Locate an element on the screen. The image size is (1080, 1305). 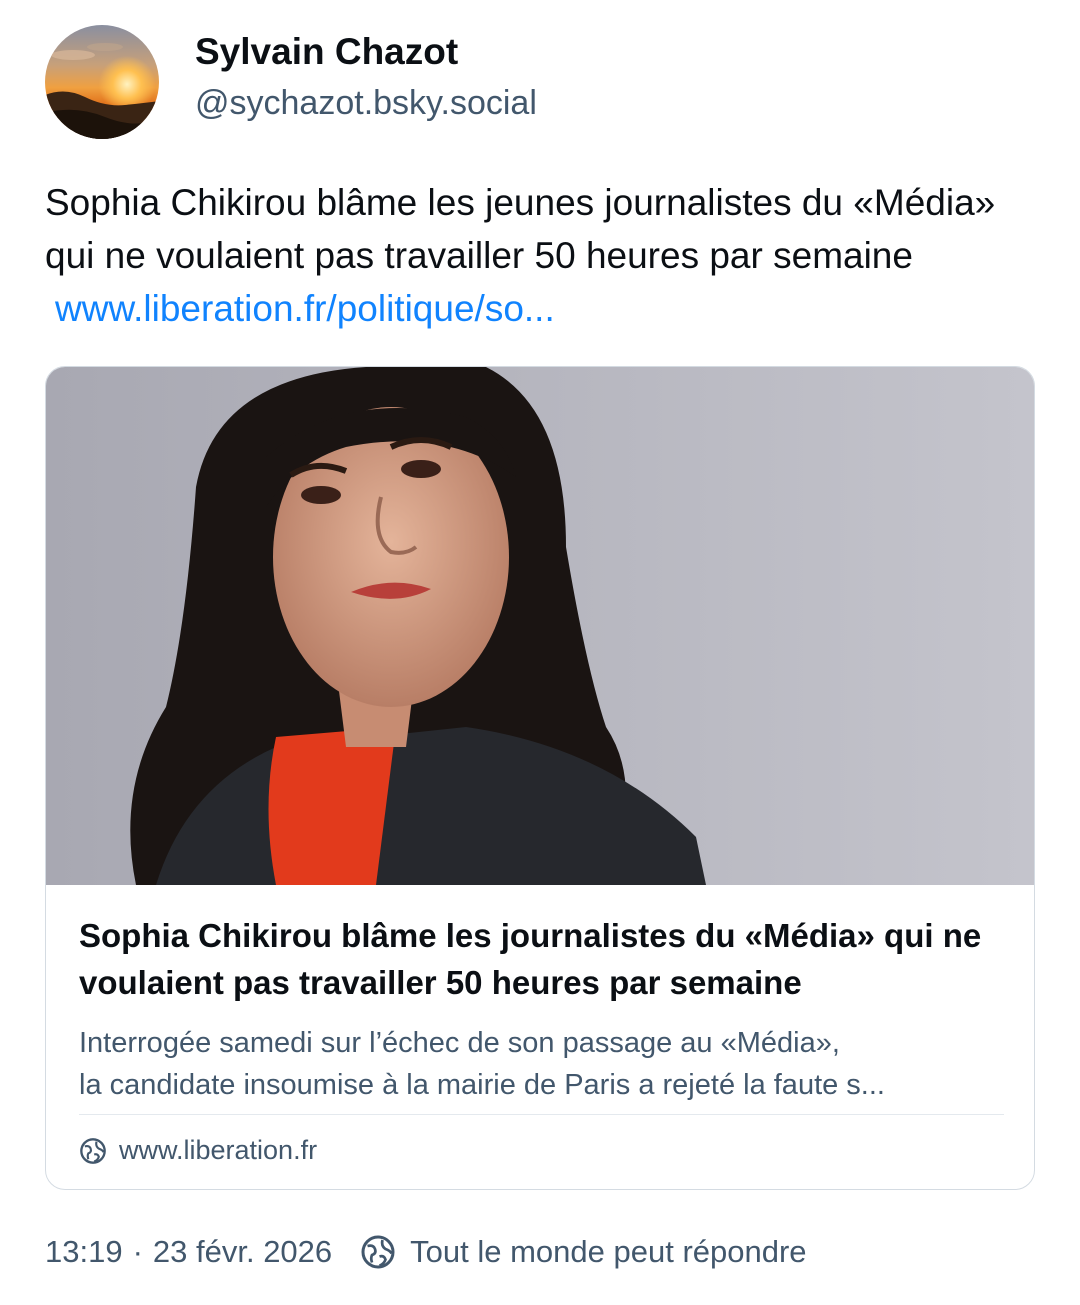
author-names: Sylvain Chazot @sychazot.bsky.social is located at coordinates (366, 78).